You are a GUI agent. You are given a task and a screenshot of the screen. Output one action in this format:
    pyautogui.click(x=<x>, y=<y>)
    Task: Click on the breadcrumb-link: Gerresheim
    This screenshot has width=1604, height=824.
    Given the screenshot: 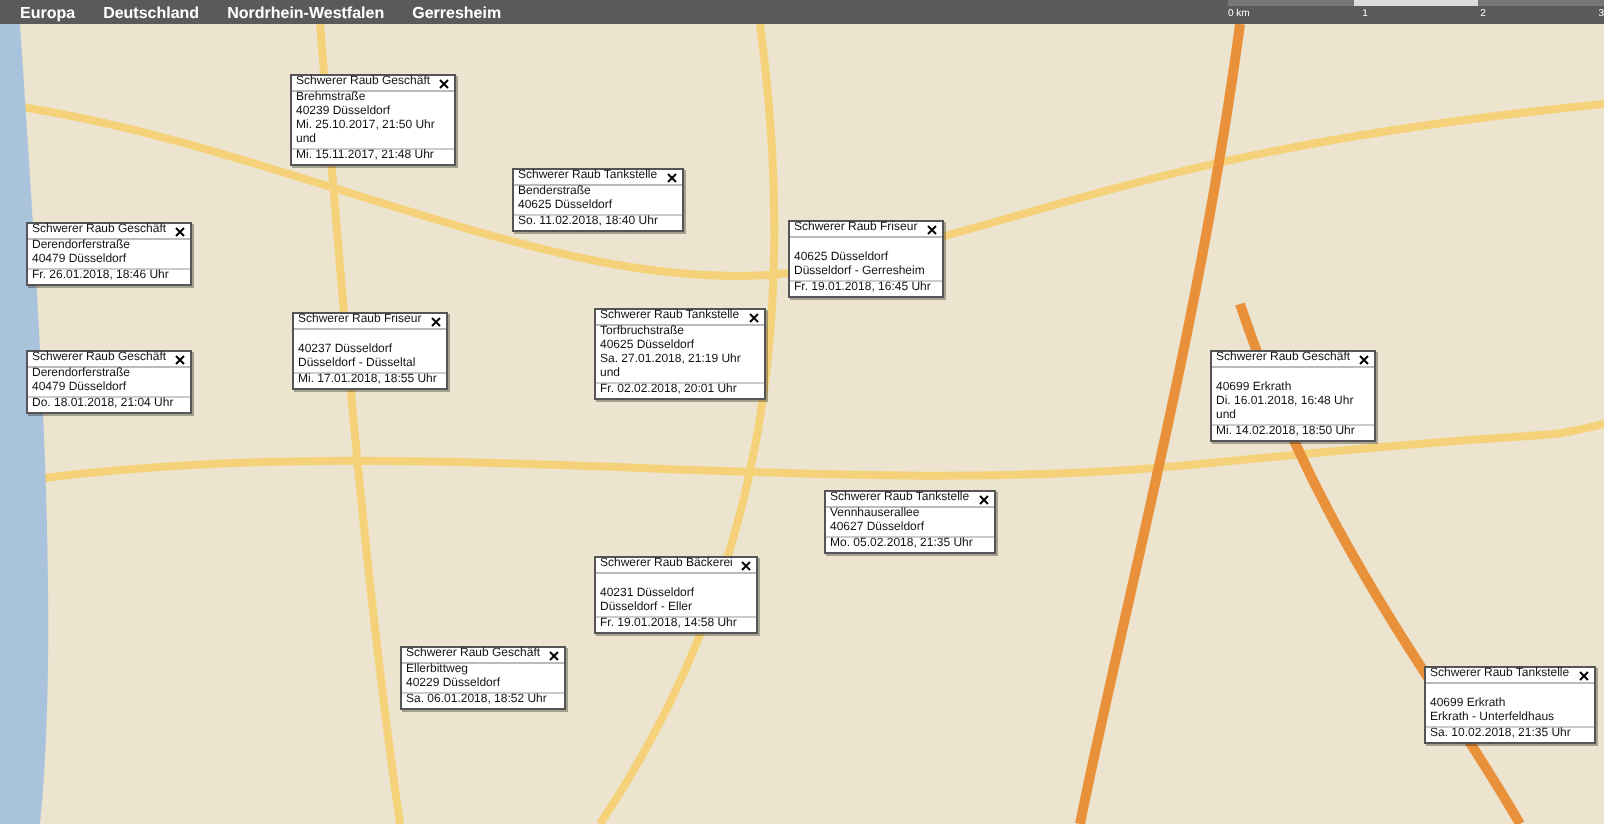 What is the action you would take?
    pyautogui.click(x=457, y=12)
    